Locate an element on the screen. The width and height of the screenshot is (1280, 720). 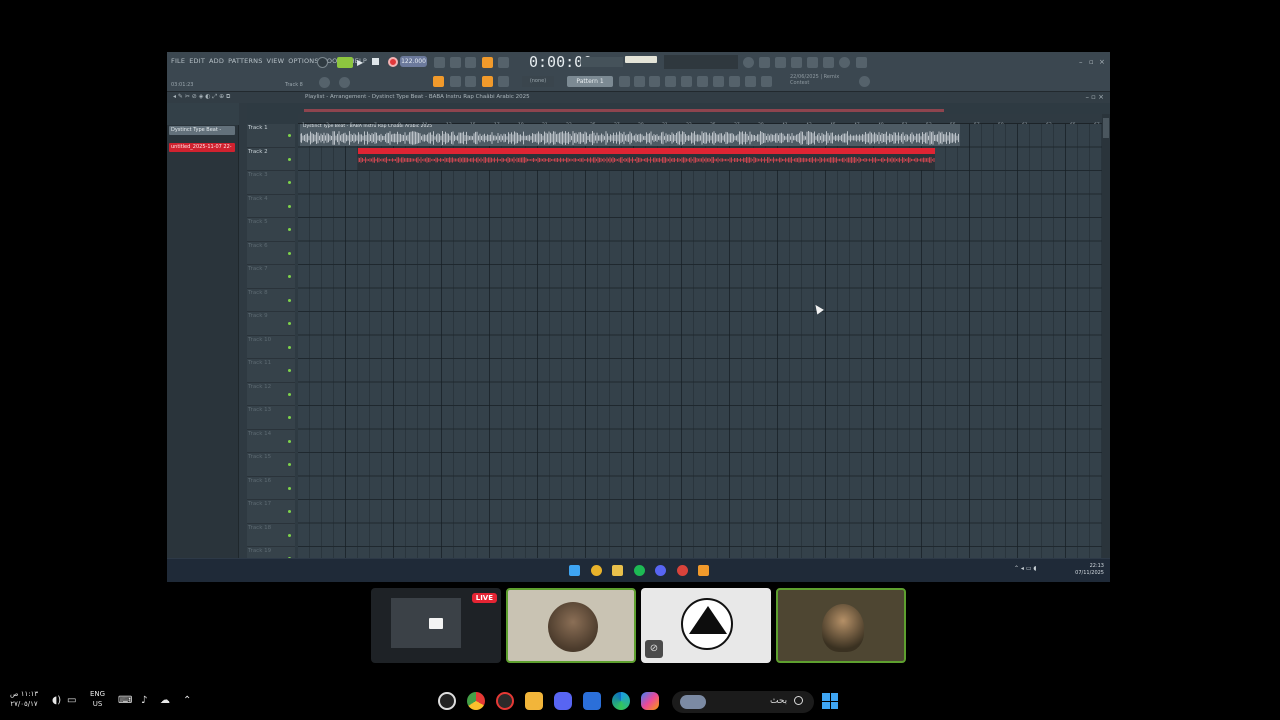
download-icon is located at coordinates (861, 62).